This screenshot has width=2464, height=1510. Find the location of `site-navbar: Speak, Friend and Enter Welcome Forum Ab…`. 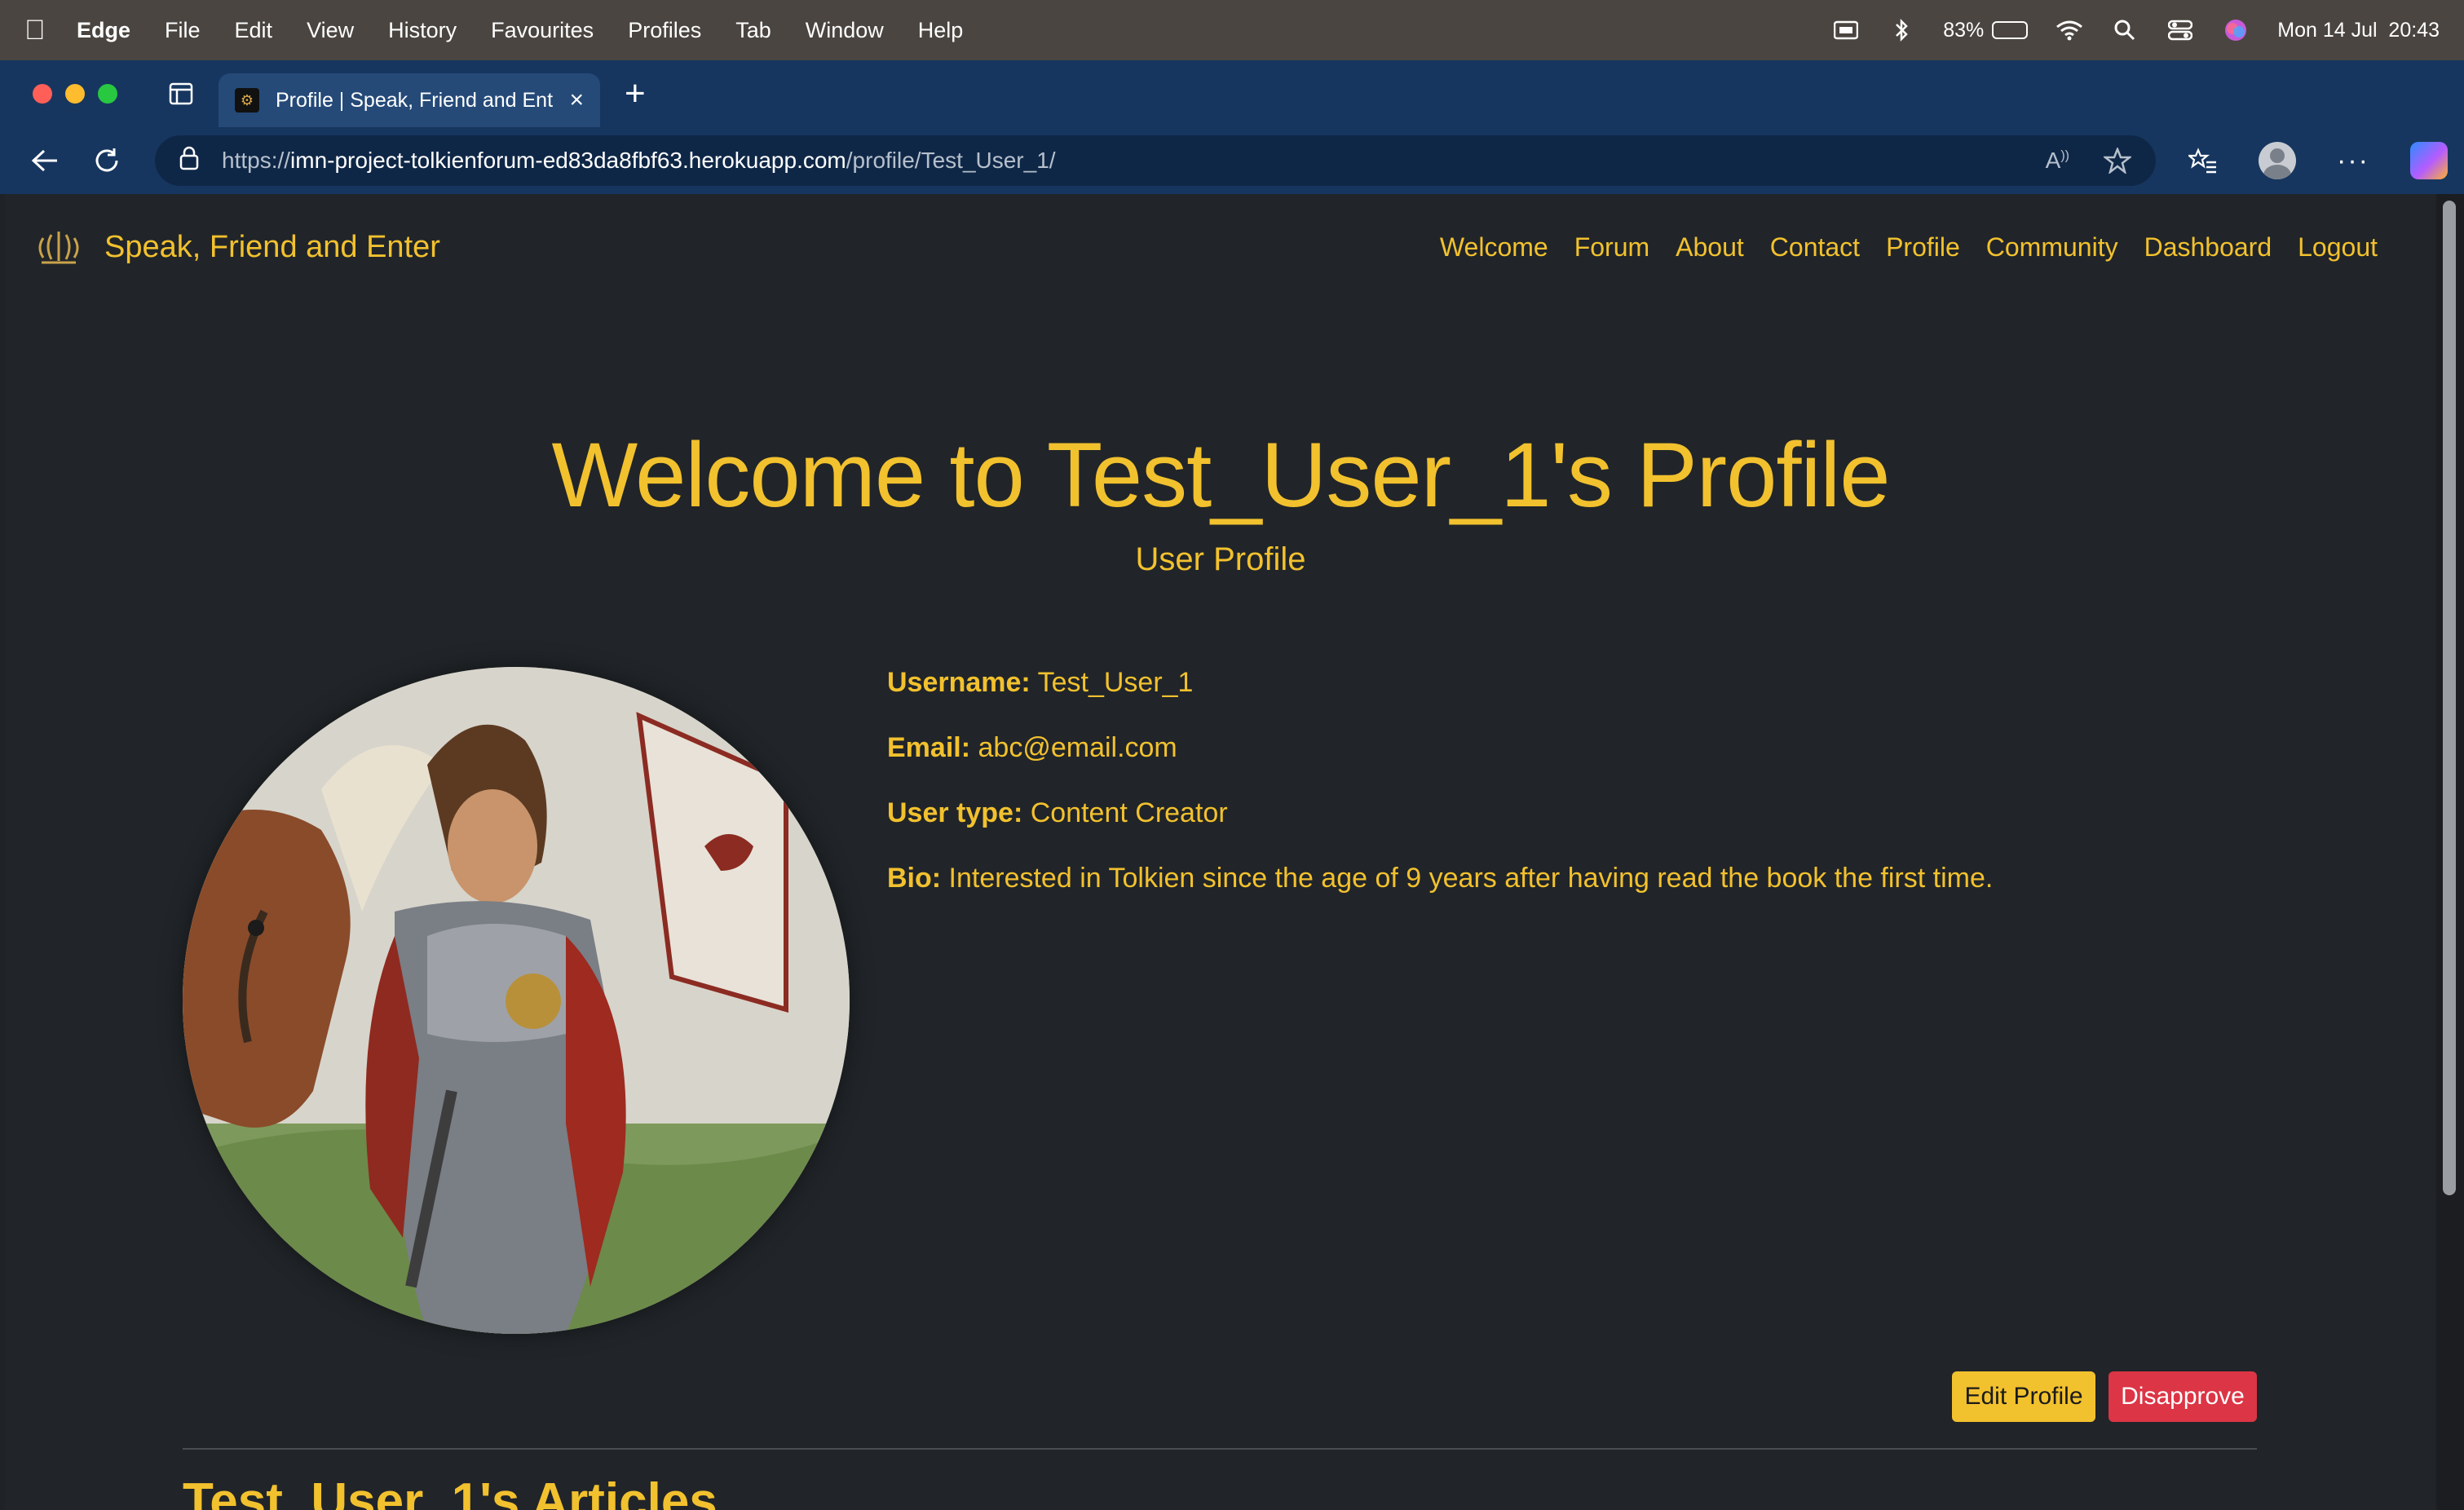

site-navbar: Speak, Friend and Enter Welcome Forum Ab… is located at coordinates (1220, 247).